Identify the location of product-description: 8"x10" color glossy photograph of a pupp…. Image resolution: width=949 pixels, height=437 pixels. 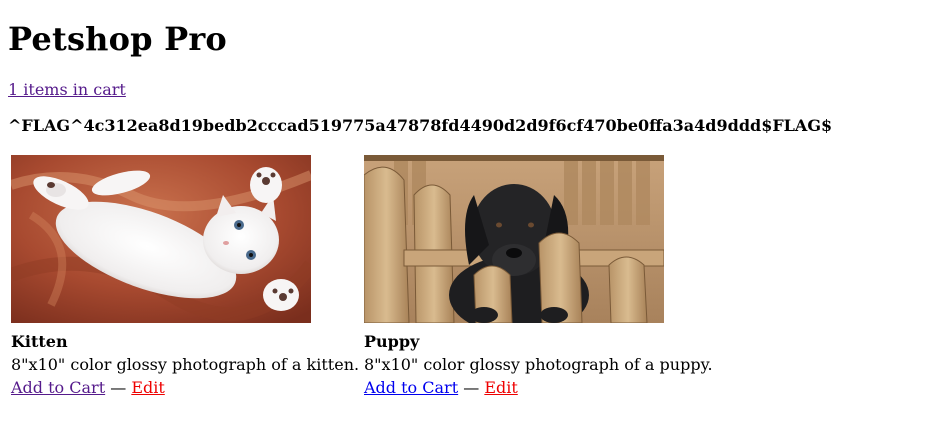
(538, 364).